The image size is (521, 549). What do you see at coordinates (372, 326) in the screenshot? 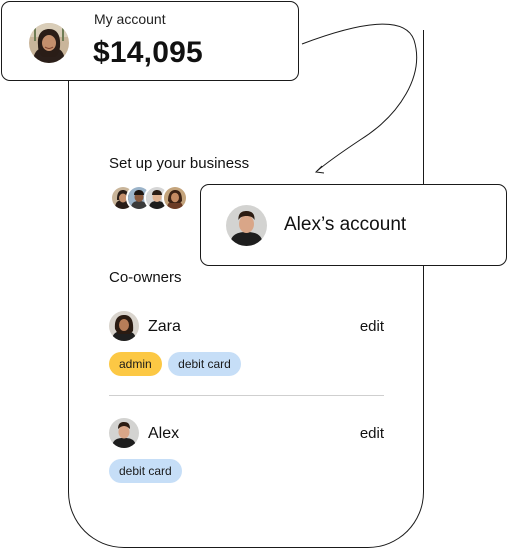
I see `edit-zara-link: edit` at bounding box center [372, 326].